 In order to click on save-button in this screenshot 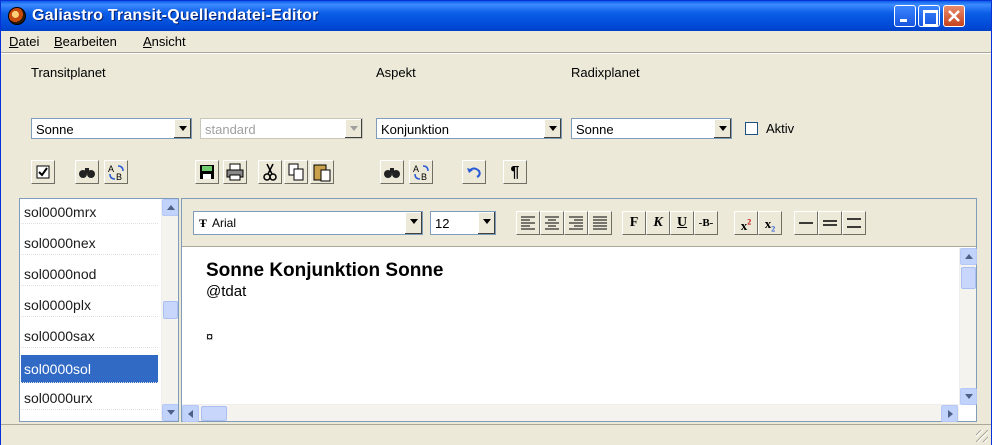, I will do `click(207, 172)`.